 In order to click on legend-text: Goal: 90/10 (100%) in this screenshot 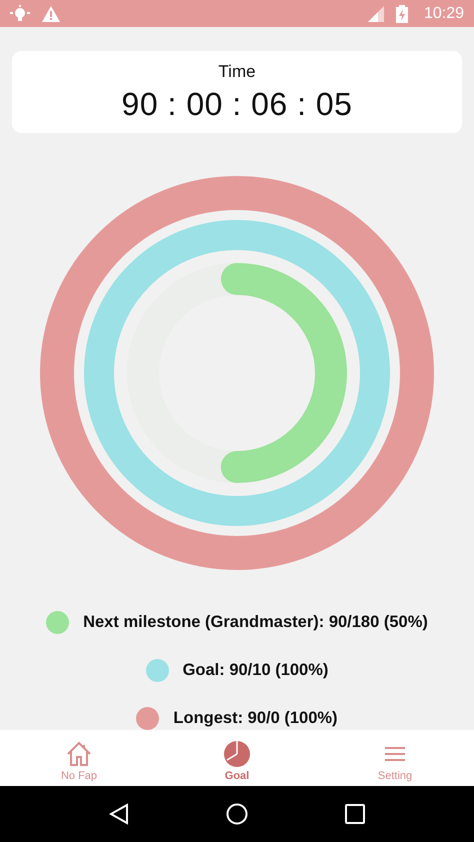, I will do `click(255, 670)`.